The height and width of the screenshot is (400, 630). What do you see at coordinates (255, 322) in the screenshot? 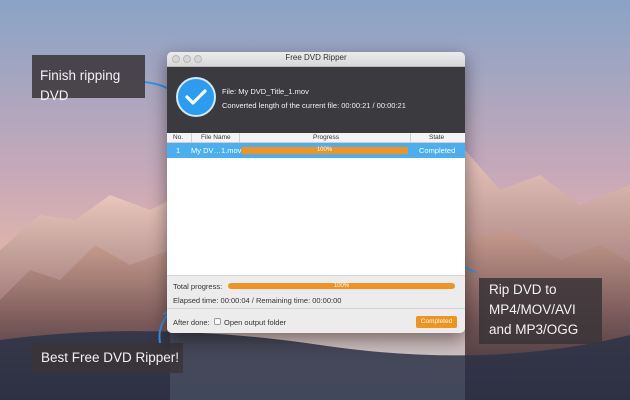
I see `open-output-folder-label: Open output folder` at bounding box center [255, 322].